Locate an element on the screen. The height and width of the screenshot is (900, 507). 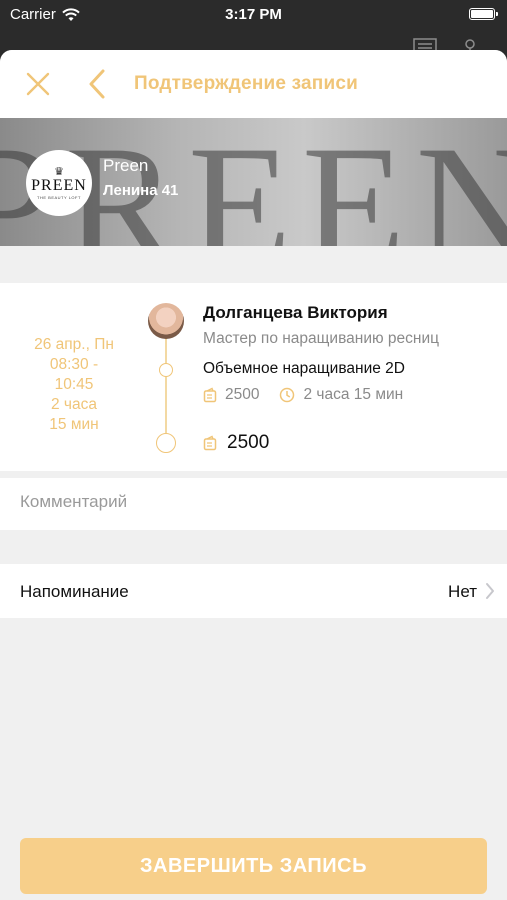
master-role: Мастер по наращиванию ресниц is located at coordinates (321, 338).